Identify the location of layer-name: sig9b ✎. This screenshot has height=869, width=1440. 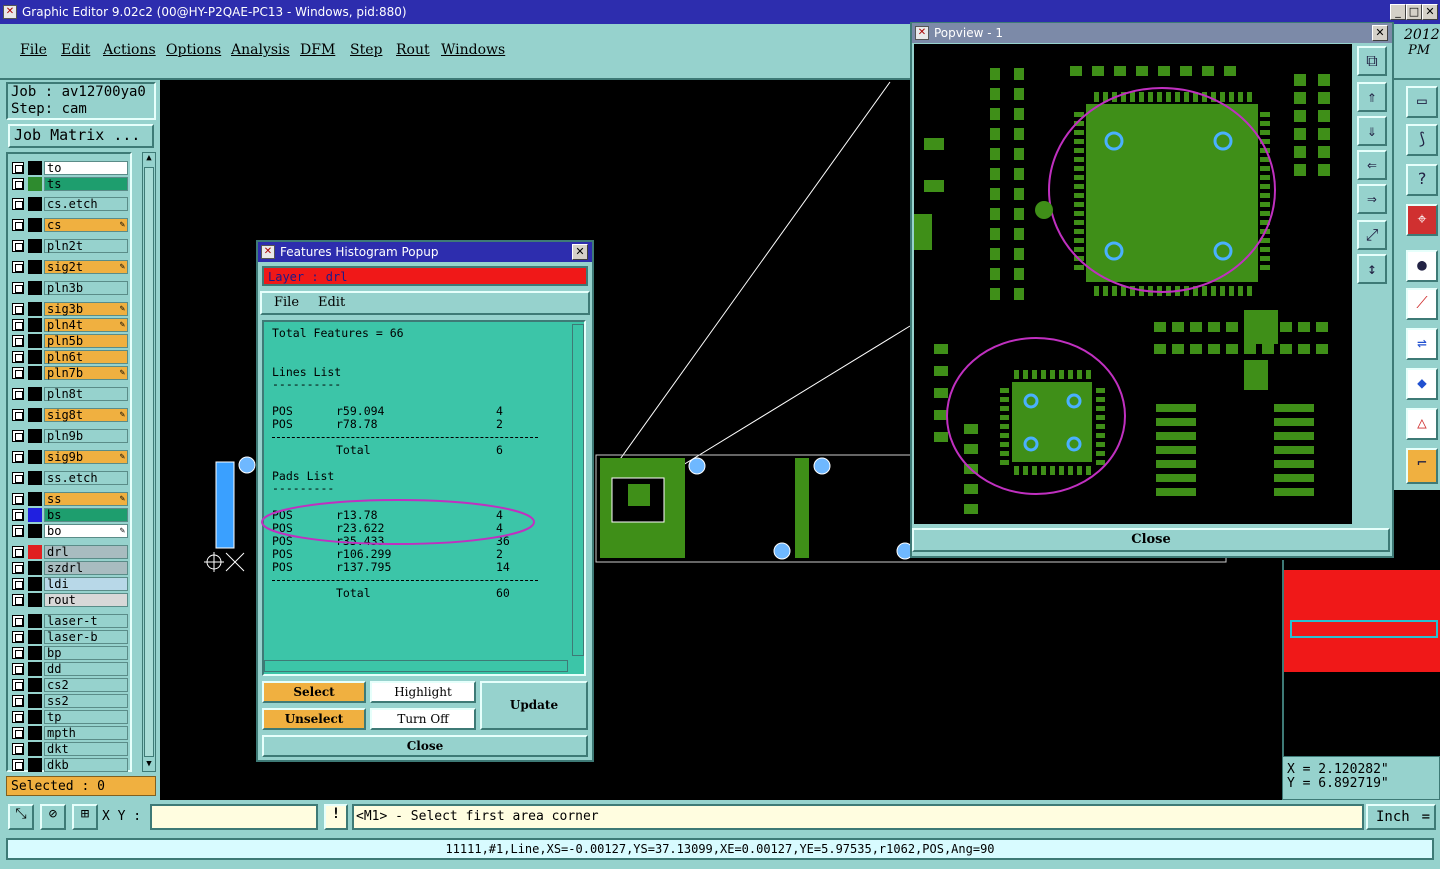
(86, 457).